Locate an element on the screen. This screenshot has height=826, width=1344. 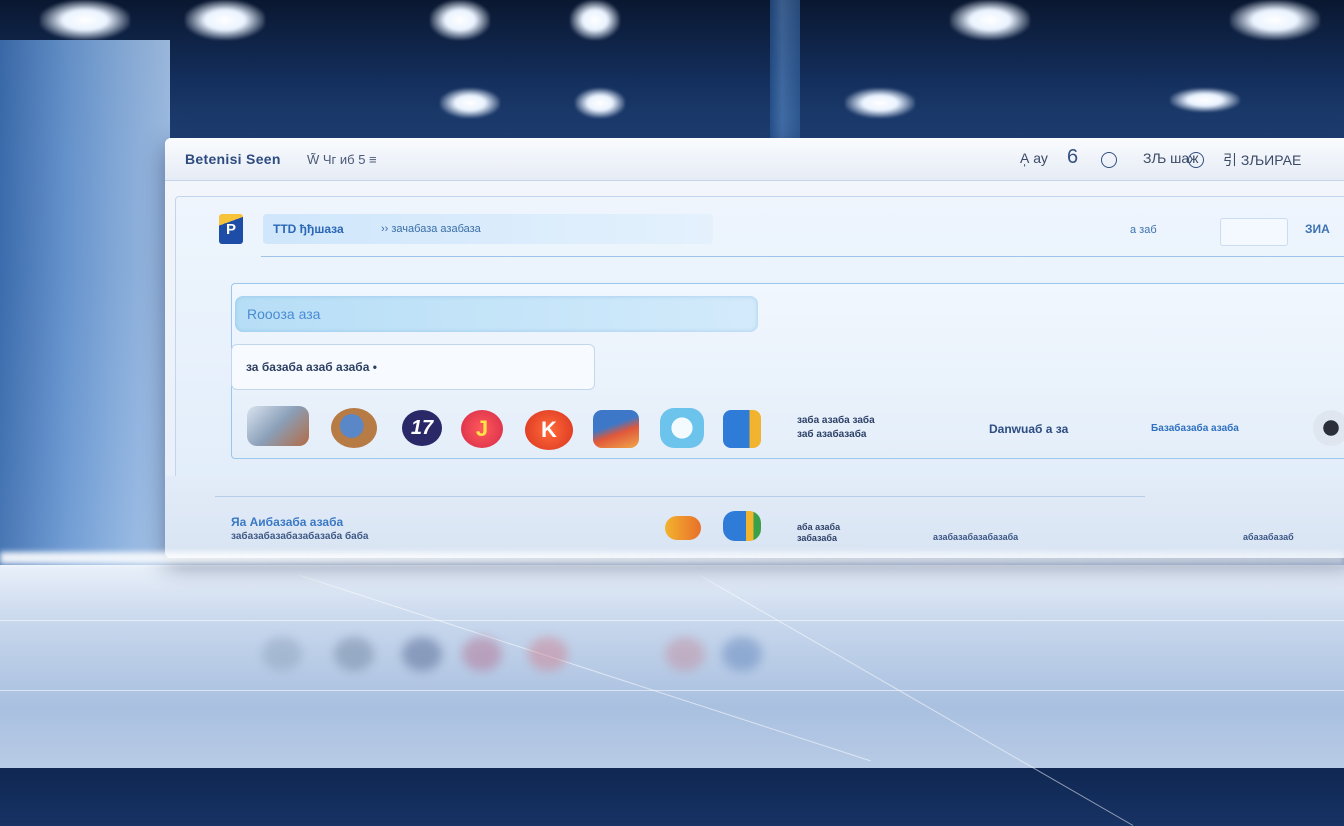
window-title: Betenisi Seen is located at coordinates (233, 159).